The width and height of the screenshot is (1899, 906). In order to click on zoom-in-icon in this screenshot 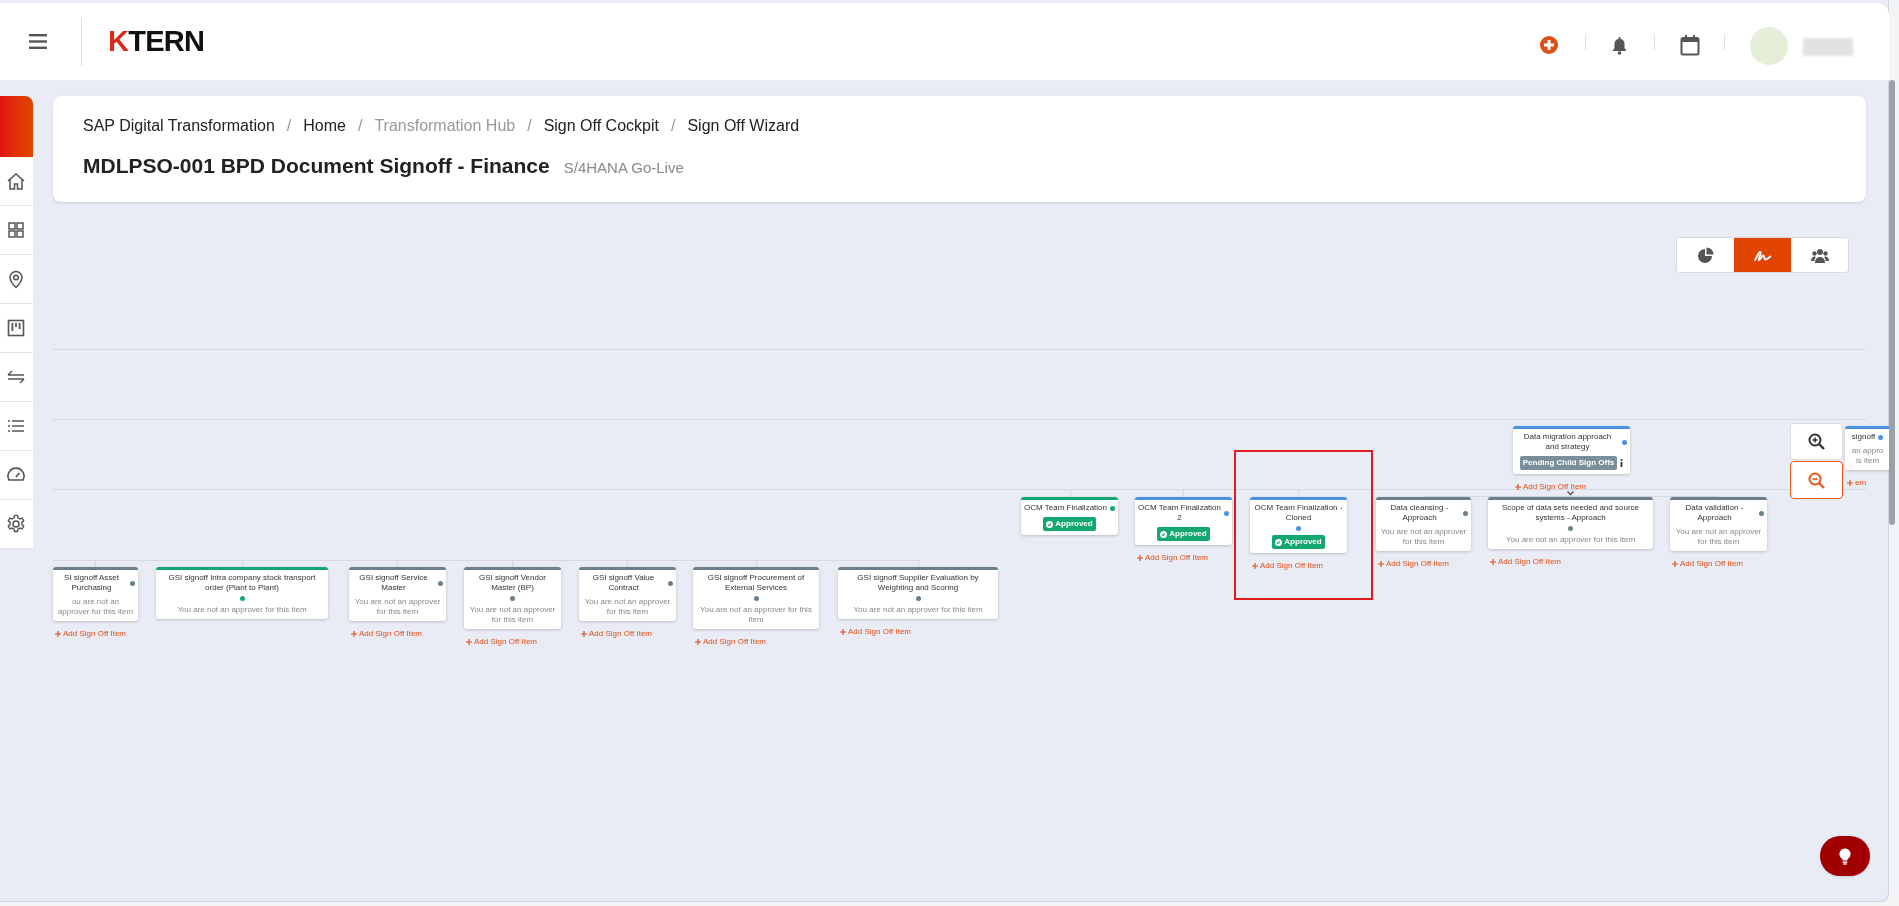, I will do `click(1816, 441)`.